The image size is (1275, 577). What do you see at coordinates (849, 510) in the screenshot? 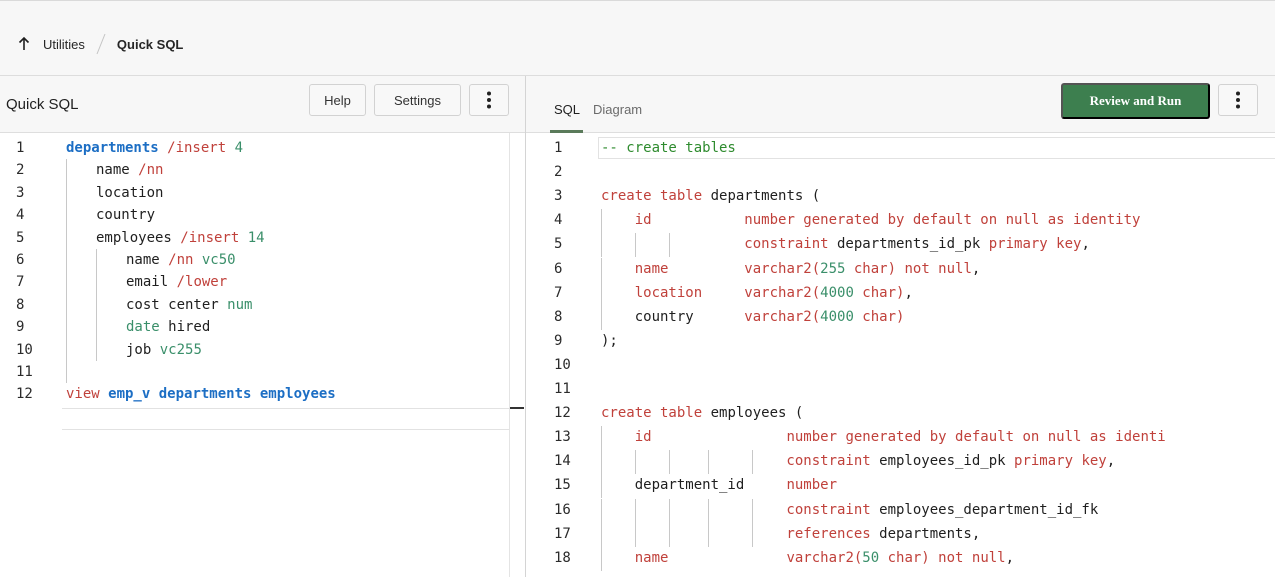
I see `sql-text: constraint employees_department_id_fk` at bounding box center [849, 510].